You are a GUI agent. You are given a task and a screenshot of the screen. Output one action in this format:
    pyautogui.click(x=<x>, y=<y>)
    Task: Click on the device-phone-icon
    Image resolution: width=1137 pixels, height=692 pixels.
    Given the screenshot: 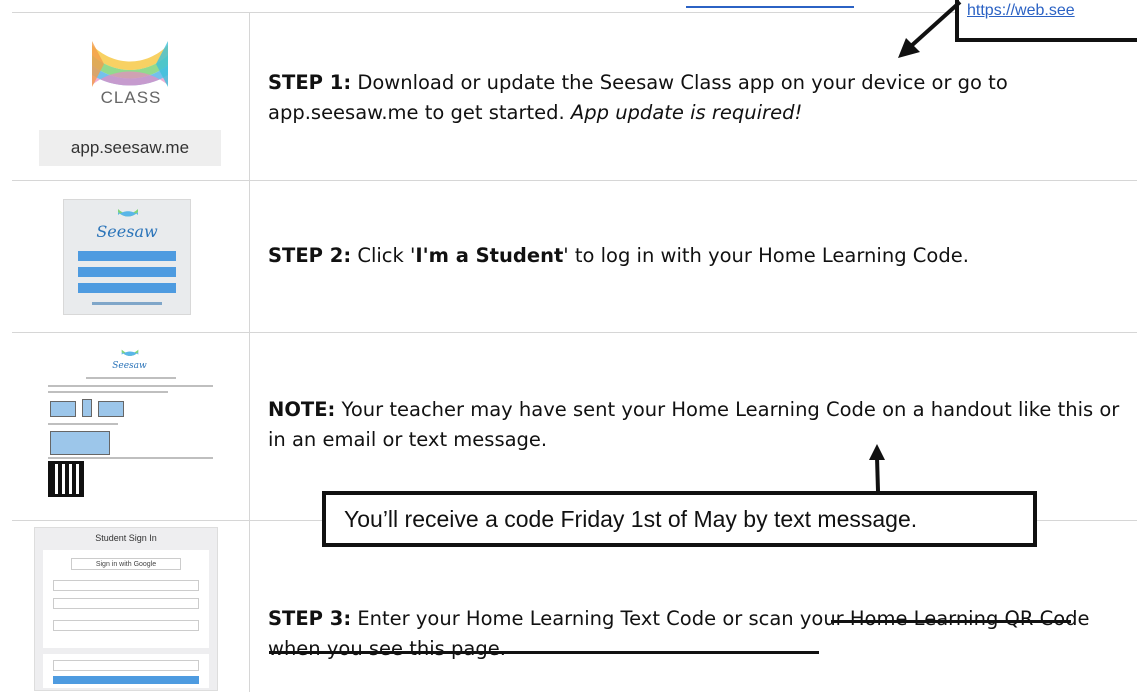 What is the action you would take?
    pyautogui.click(x=87, y=408)
    